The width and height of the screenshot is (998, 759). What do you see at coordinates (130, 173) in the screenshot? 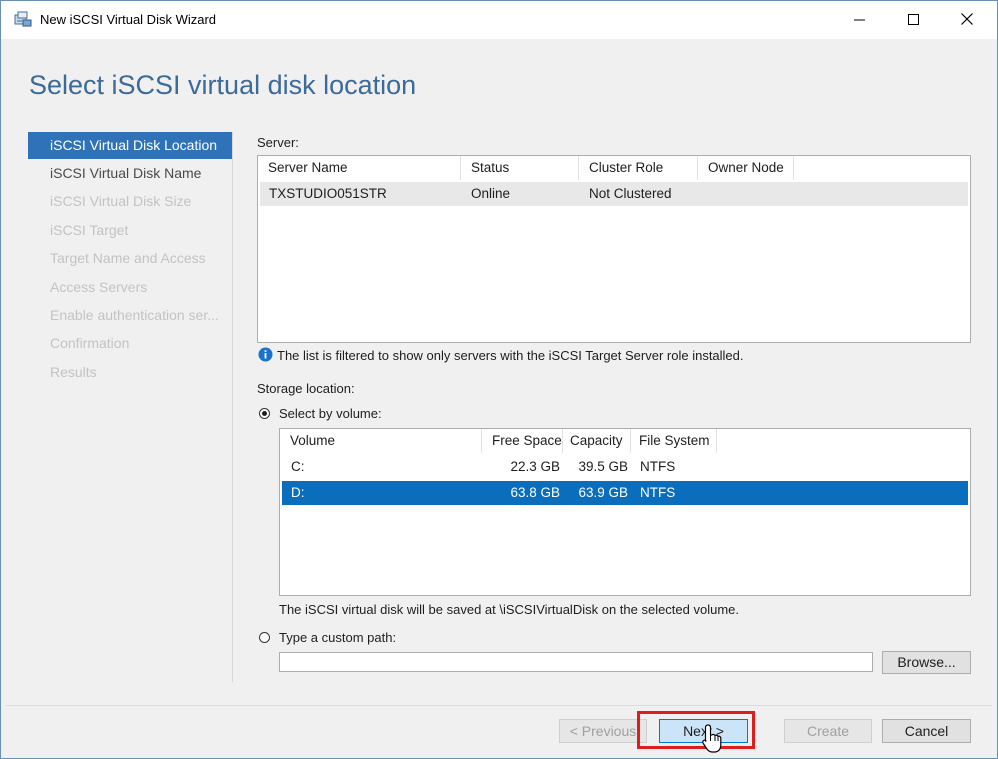
I see `nav-item-disk-name: iSCSI Virtual Disk Name` at bounding box center [130, 173].